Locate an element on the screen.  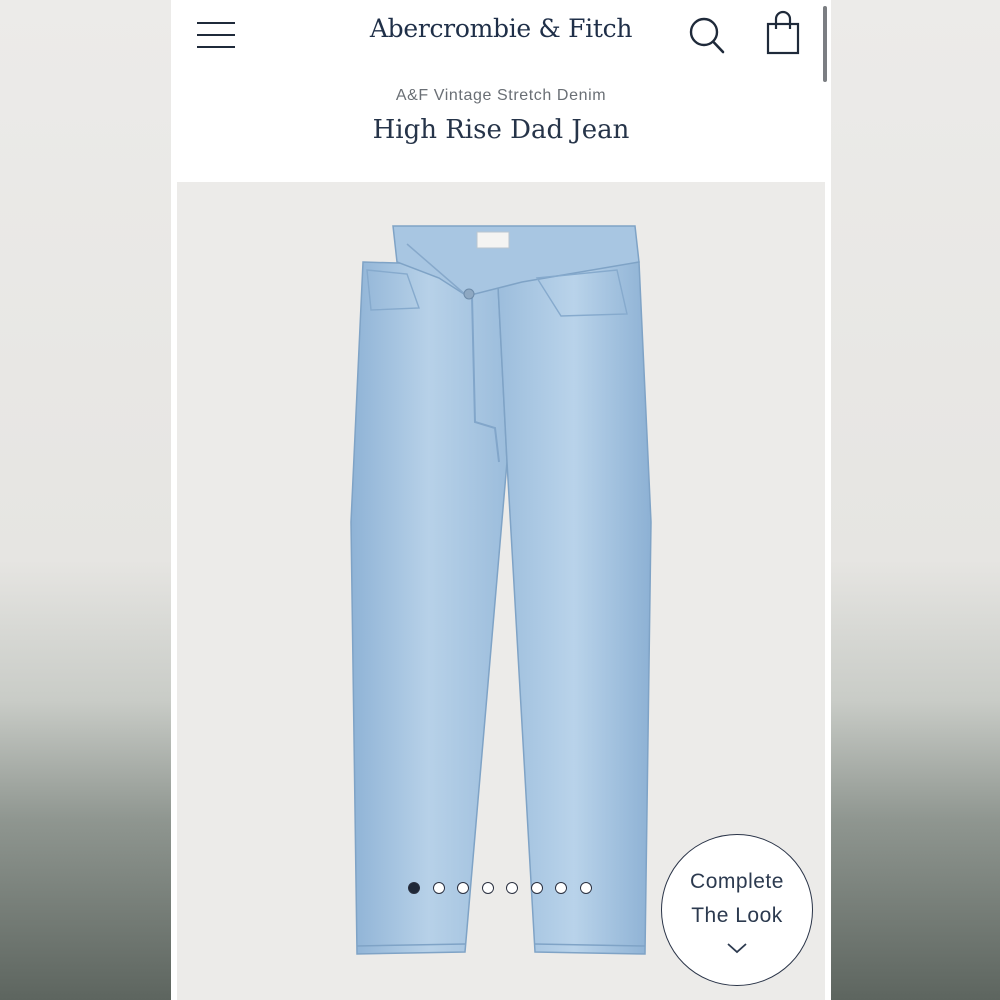
complete-the-look-button: Complete The Look is located at coordinates (737, 910).